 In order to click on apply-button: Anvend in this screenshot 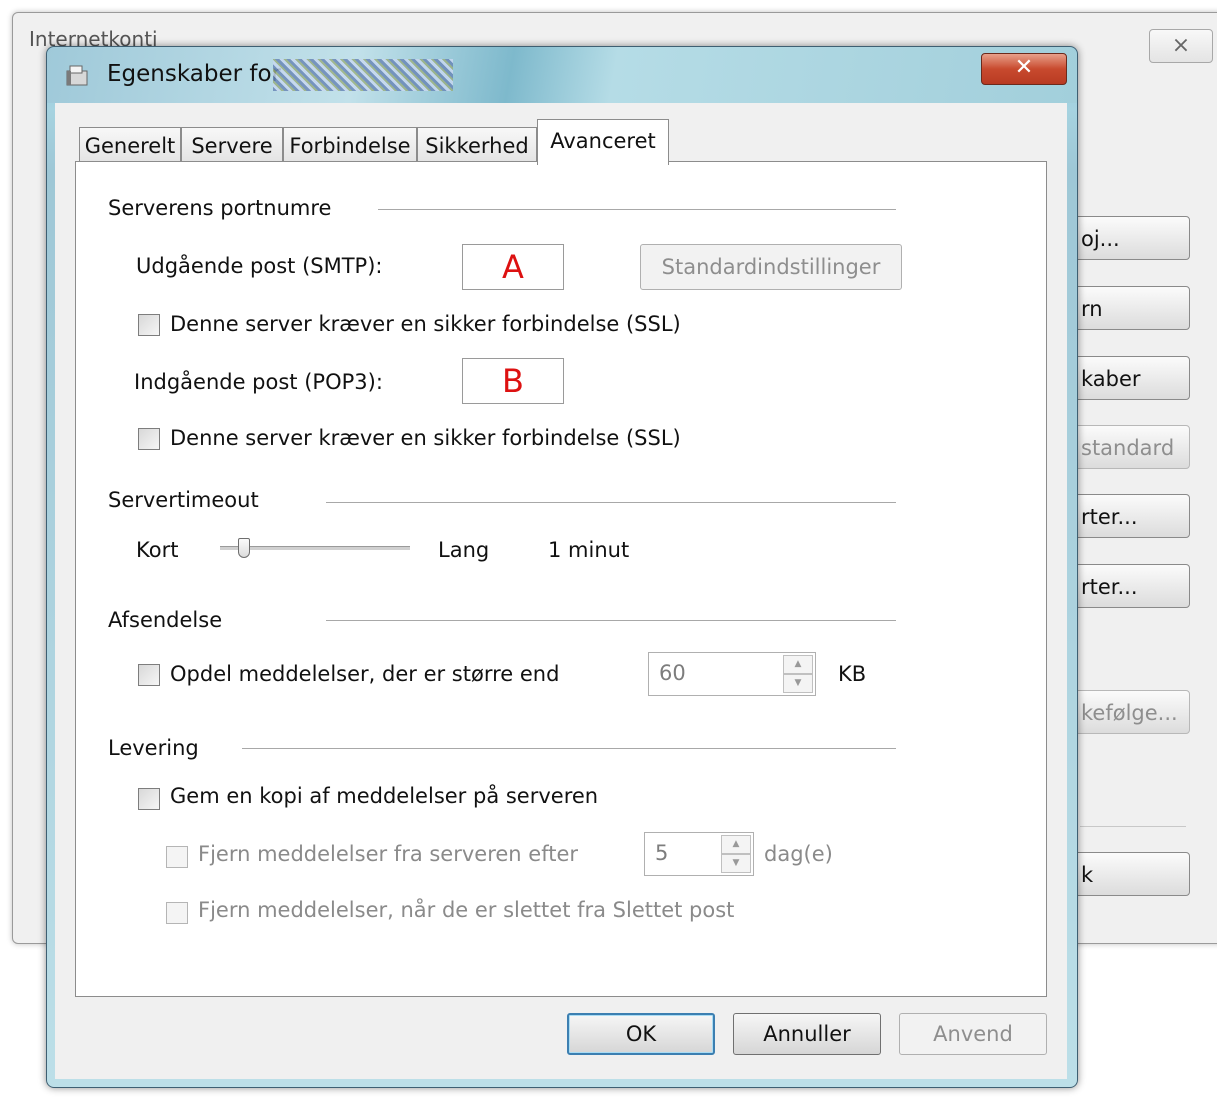, I will do `click(973, 1034)`.